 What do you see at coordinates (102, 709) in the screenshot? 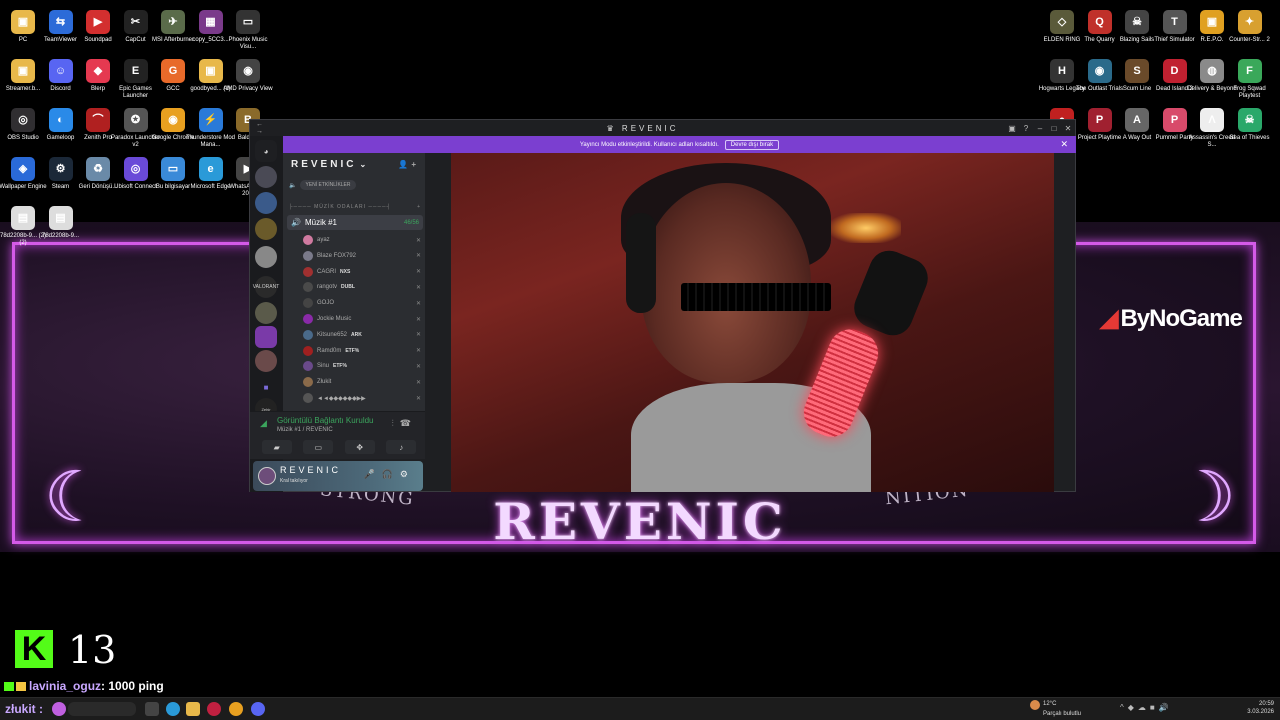
I see `search-box` at bounding box center [102, 709].